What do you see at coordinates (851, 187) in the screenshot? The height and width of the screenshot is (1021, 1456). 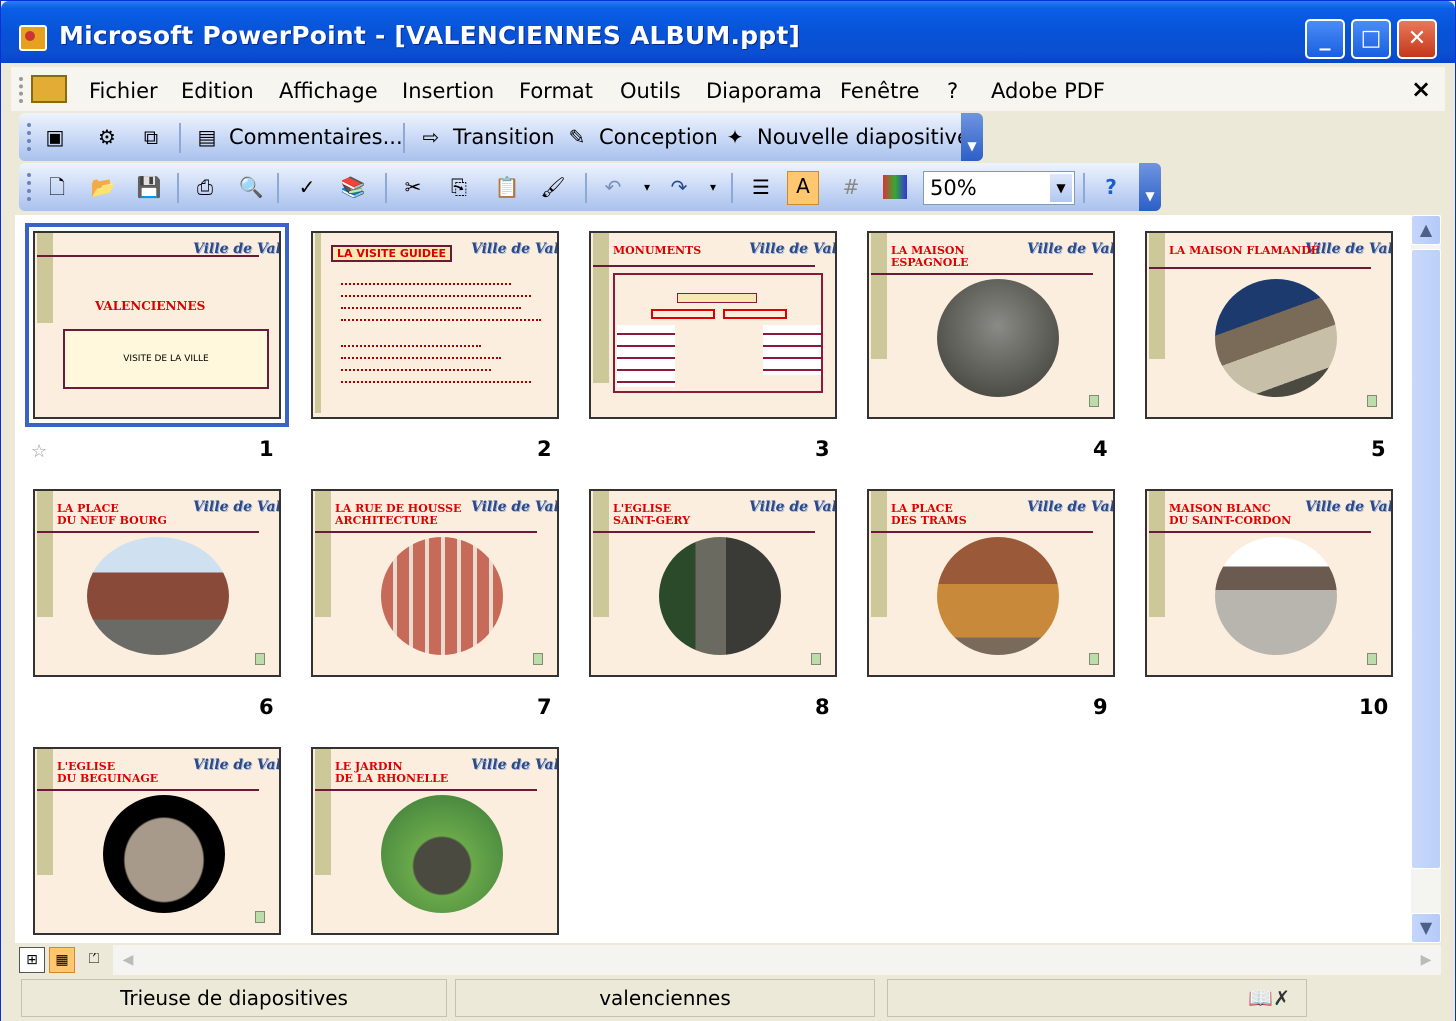 I see `grid-icon: #` at bounding box center [851, 187].